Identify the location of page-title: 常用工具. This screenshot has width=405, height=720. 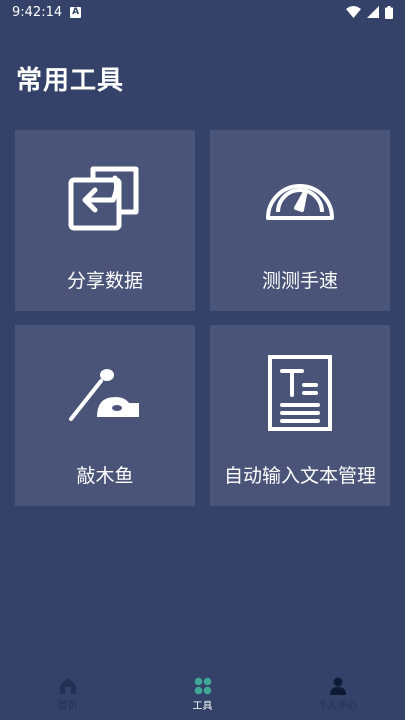
(70, 81).